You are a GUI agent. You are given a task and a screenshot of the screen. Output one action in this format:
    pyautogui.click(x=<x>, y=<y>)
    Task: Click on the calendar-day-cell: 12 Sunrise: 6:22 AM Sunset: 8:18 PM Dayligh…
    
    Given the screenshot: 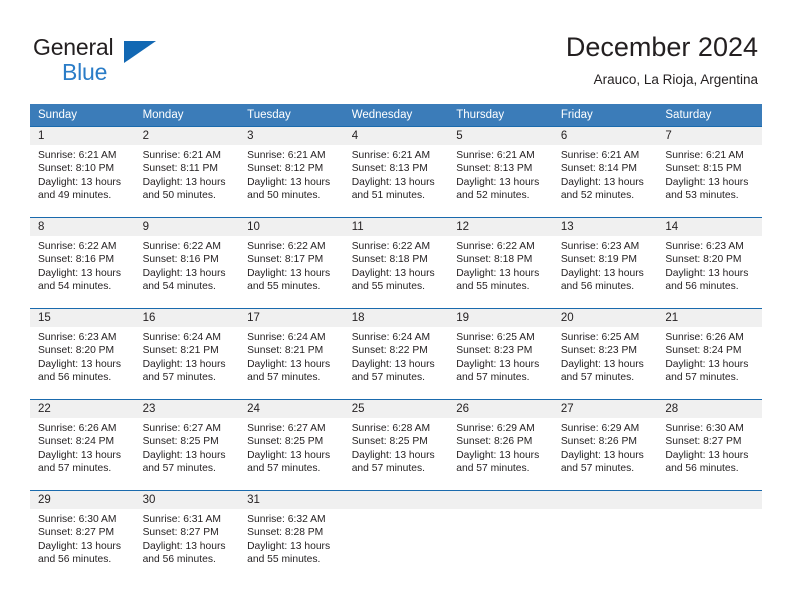 What is the action you would take?
    pyautogui.click(x=500, y=263)
    